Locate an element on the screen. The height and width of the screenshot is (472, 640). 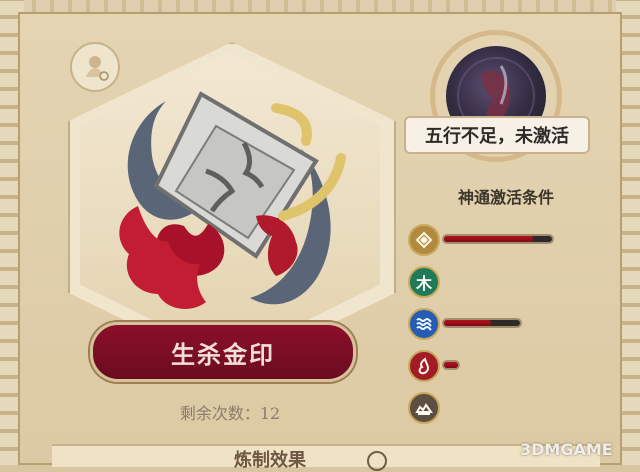
item-name-banner: 生杀金印 is located at coordinates (223, 352).